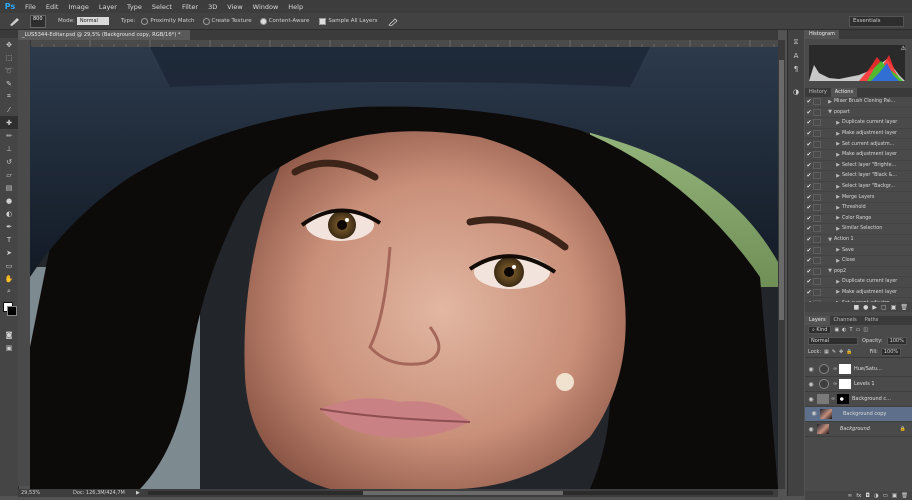 Image resolution: width=912 pixels, height=500 pixels. Describe the element at coordinates (858, 219) in the screenshot. I see `action-row: ✔ ▶ Color Range` at that location.